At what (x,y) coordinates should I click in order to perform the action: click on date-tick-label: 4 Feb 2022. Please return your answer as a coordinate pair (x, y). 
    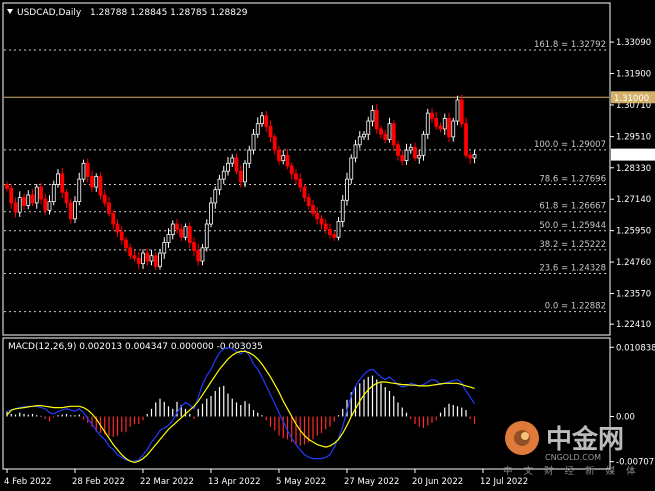
    Looking at the image, I should click on (28, 482).